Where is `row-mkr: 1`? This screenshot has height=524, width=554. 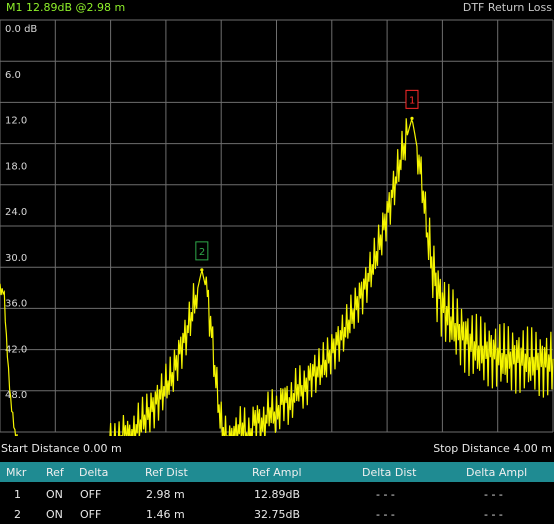
row-mkr: 1 is located at coordinates (17, 494).